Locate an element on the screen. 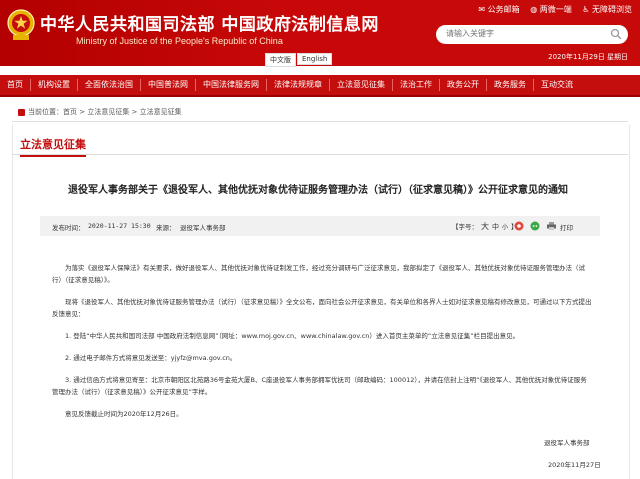 The height and width of the screenshot is (479, 640). nav-legislative-opinions: 立法意见征集 is located at coordinates (361, 85).